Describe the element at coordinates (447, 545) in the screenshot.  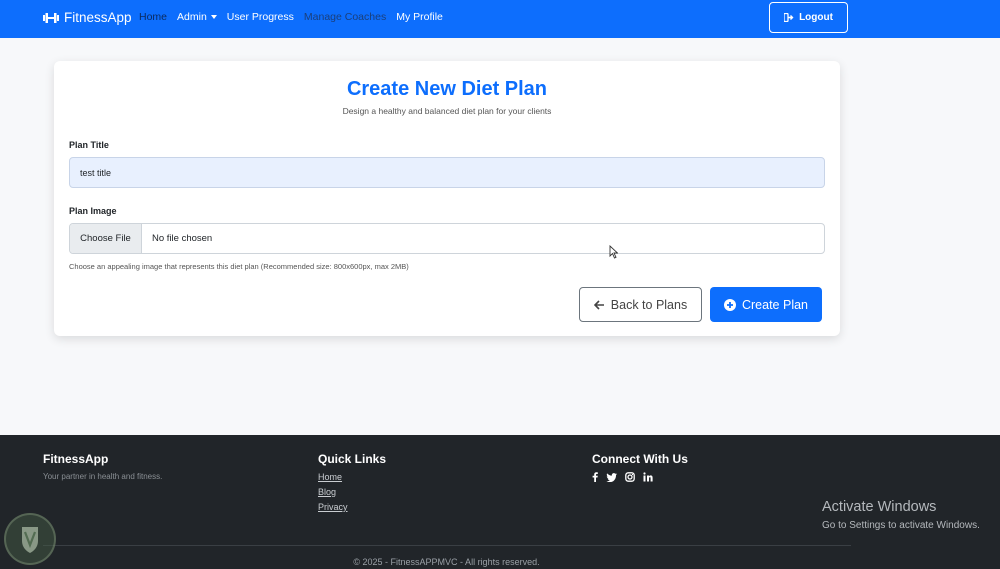
I see `footer-divider` at that location.